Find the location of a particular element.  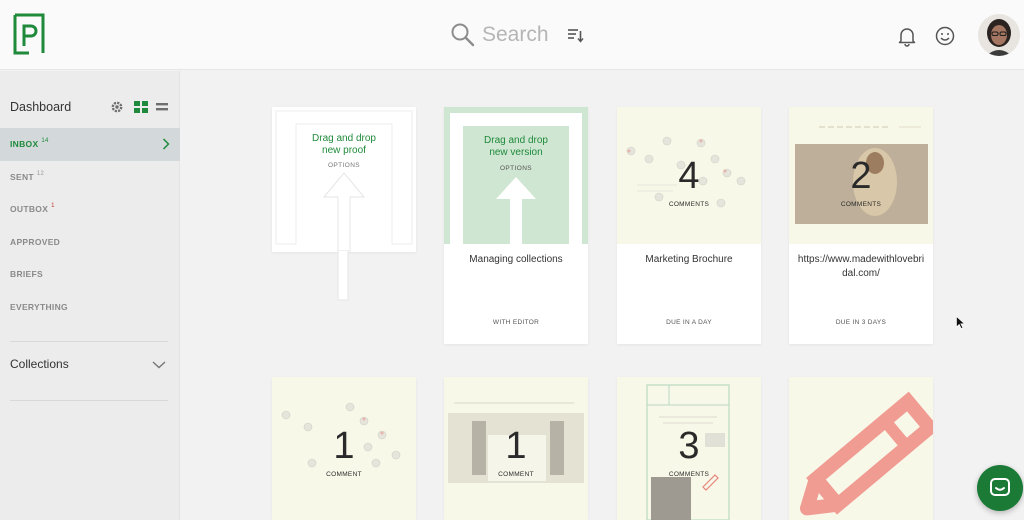

sidebar-item-sent: SENT 12 is located at coordinates (90, 177).